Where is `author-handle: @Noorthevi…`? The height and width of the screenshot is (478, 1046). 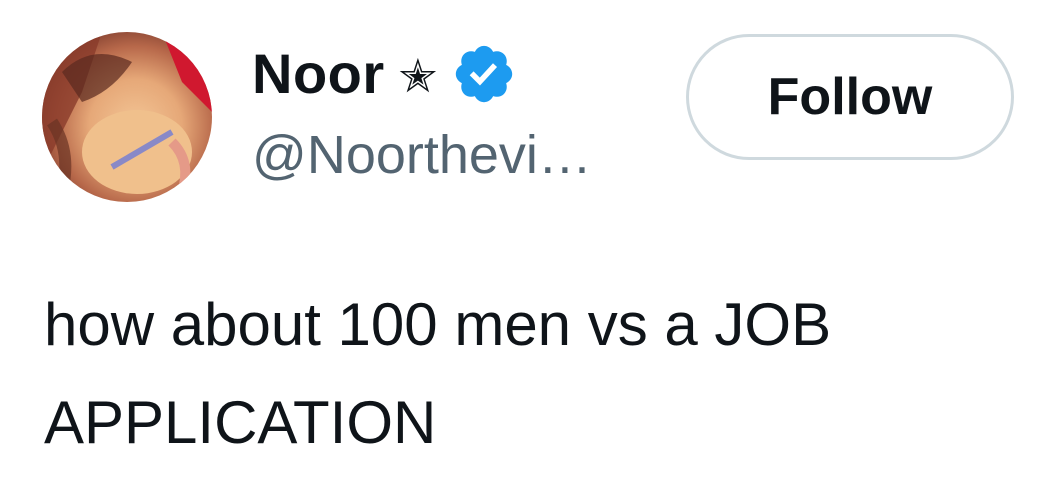 author-handle: @Noorthevi… is located at coordinates (422, 155).